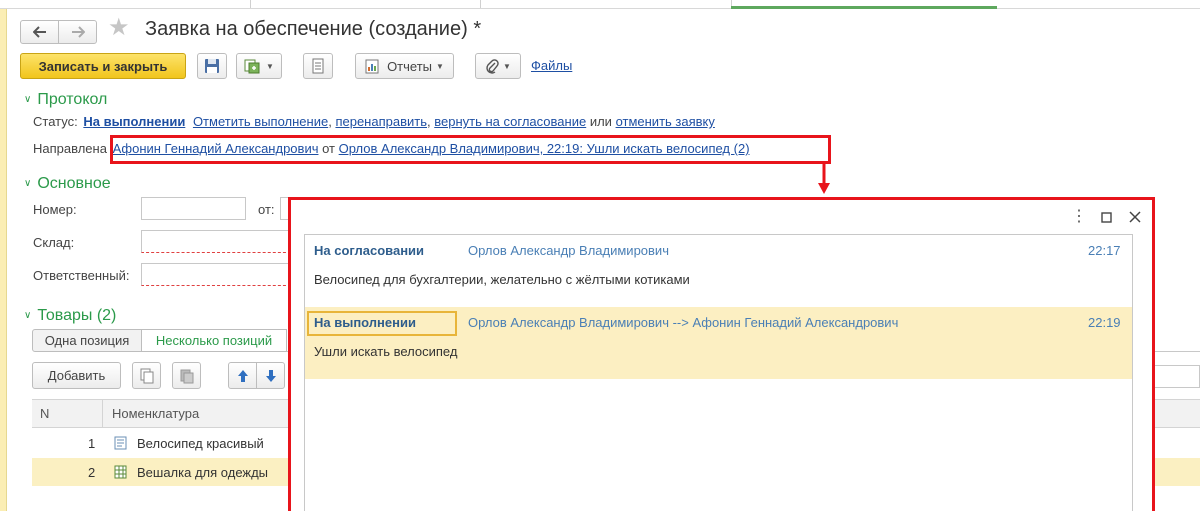 Image resolution: width=1200 pixels, height=511 pixels. I want to click on responsible-input, so click(216, 274).